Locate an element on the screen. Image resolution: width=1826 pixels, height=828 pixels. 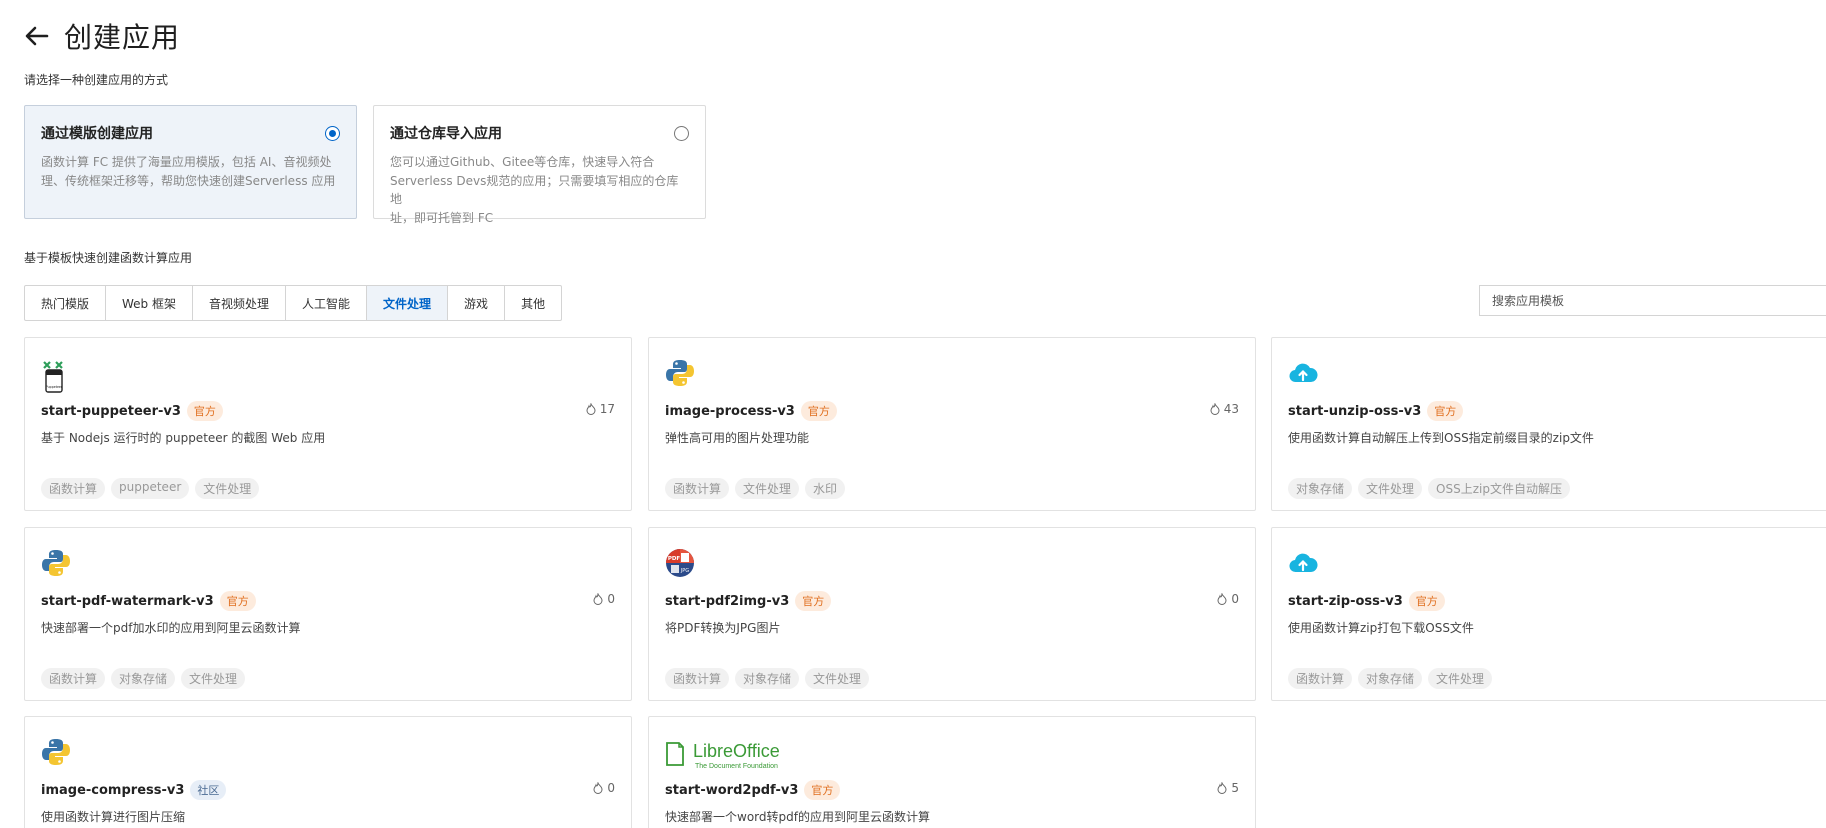
template-description: 快速部署一个word转pdf的应用到阿里云函数计算 is located at coordinates (797, 817).